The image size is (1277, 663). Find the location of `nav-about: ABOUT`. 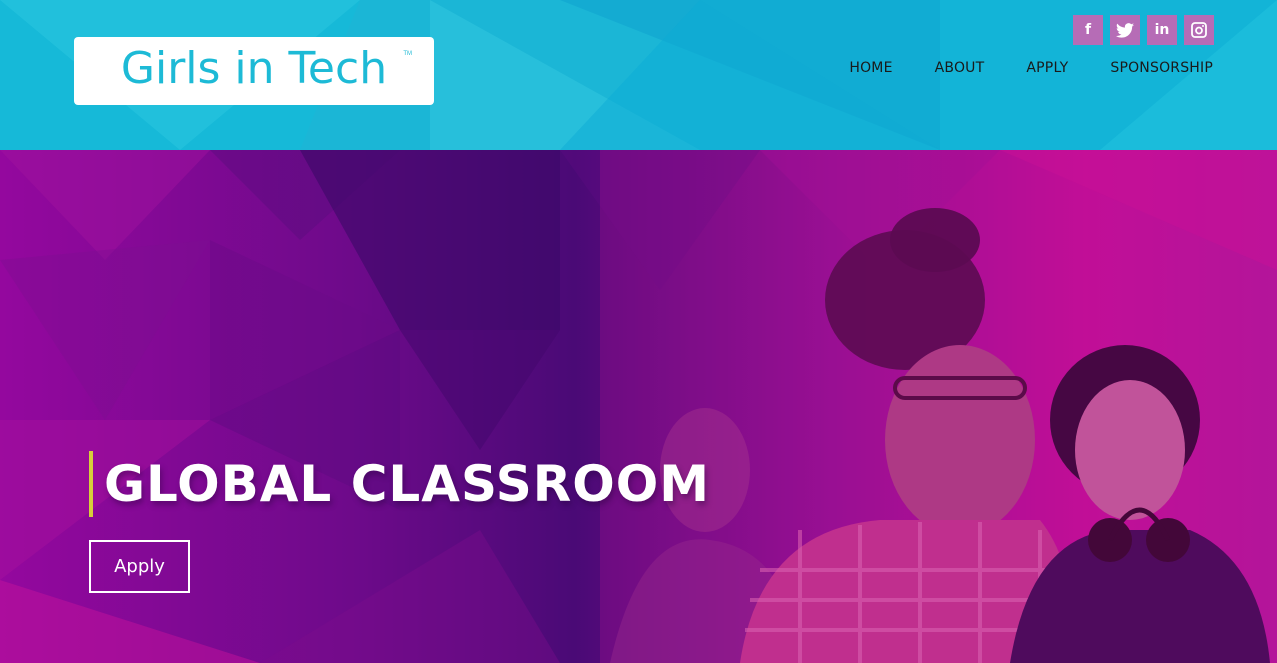

nav-about: ABOUT is located at coordinates (960, 68).